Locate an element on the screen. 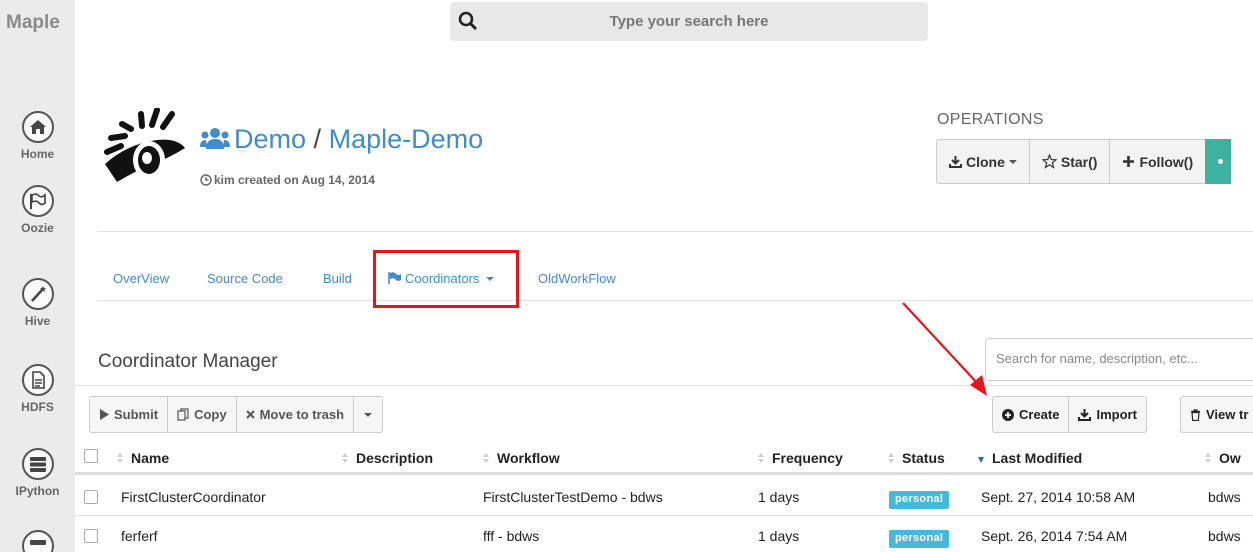 This screenshot has width=1253, height=552. sidebar-item-label: Home is located at coordinates (37, 154).